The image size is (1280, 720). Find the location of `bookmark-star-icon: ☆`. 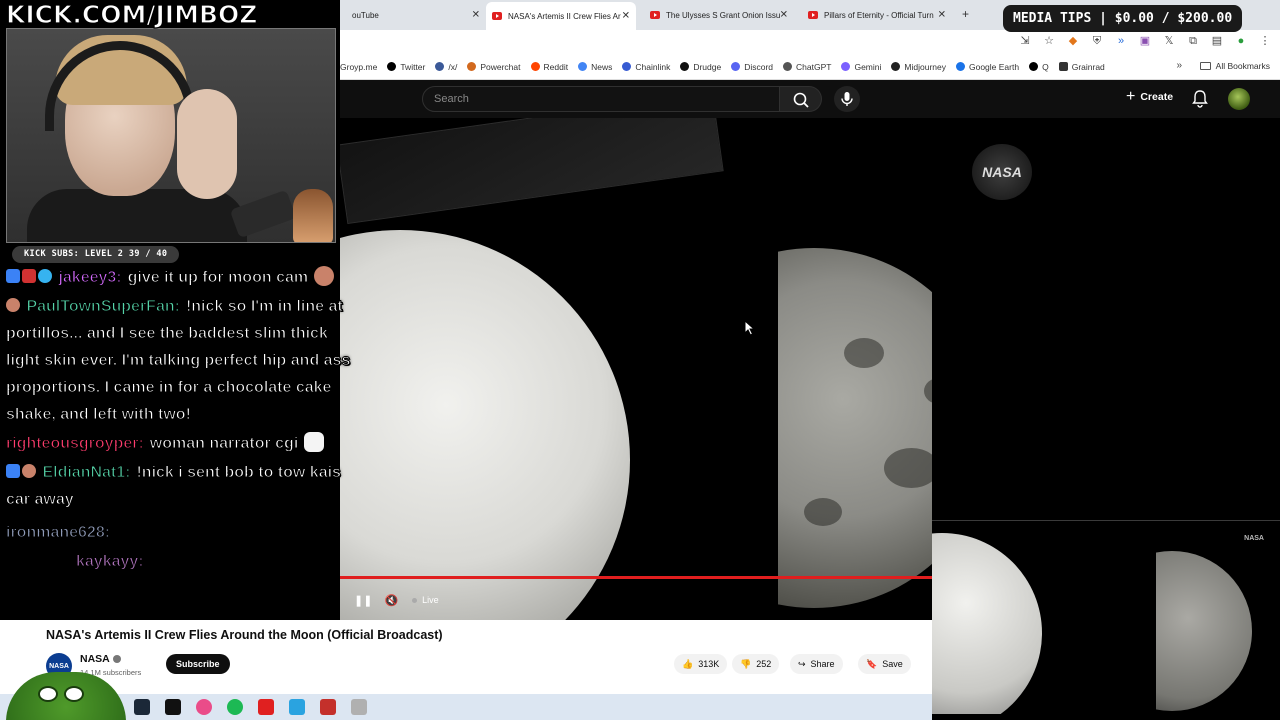

bookmark-star-icon: ☆ is located at coordinates (1049, 41).